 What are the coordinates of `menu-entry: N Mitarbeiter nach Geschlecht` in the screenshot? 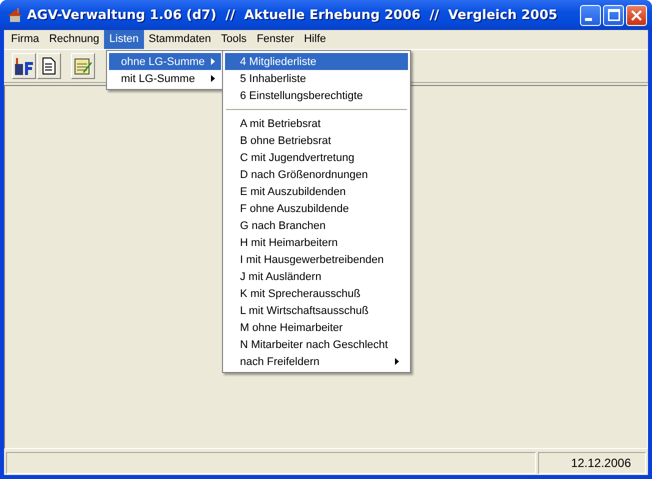 It's located at (316, 344).